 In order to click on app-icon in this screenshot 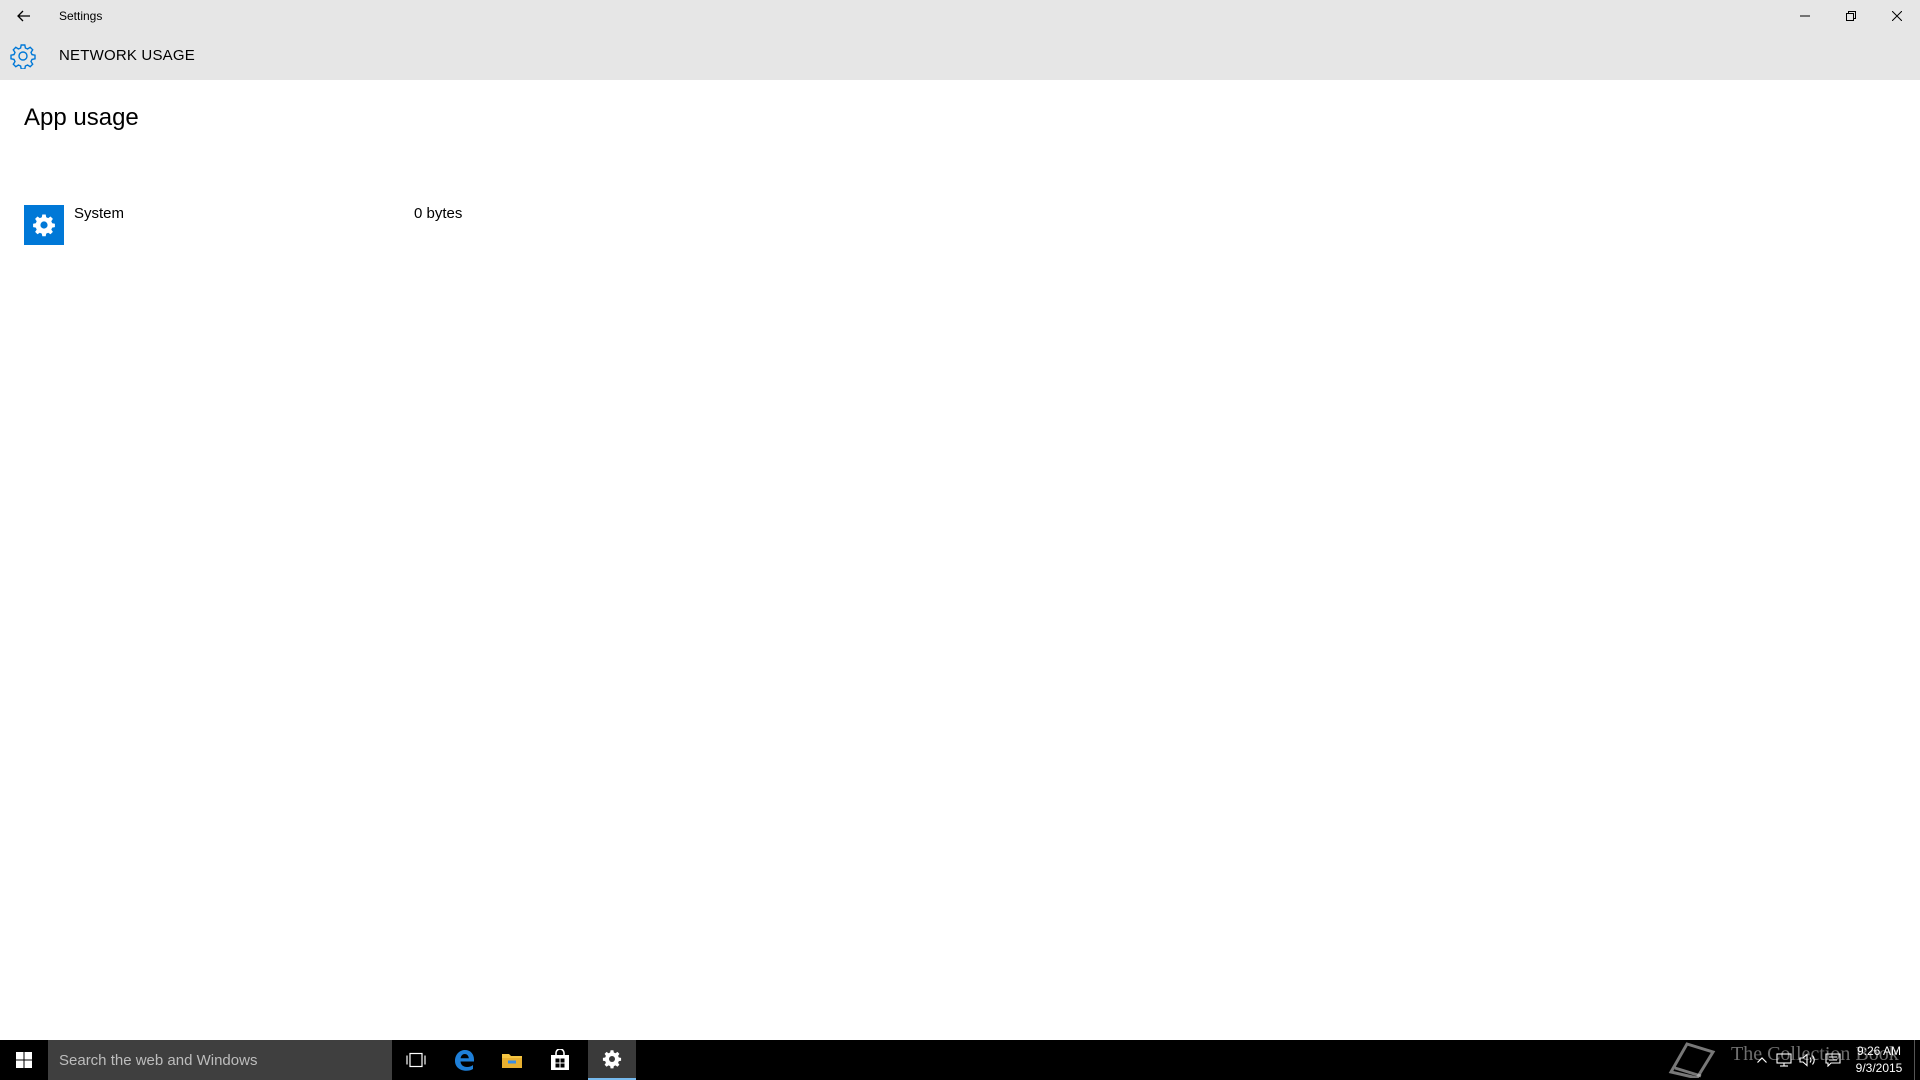, I will do `click(44, 225)`.